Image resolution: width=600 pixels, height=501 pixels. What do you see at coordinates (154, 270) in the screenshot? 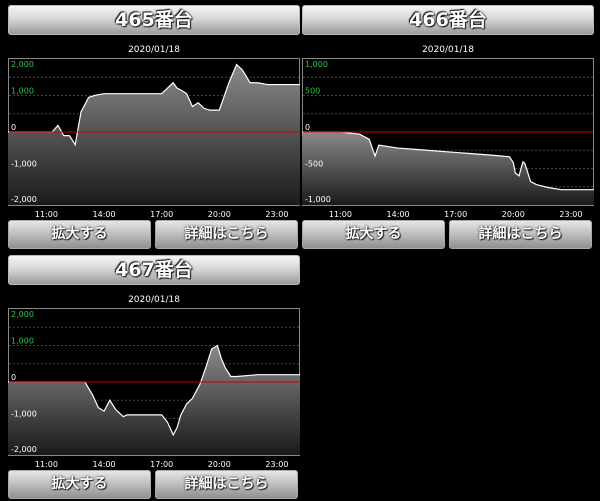
I see `machine-title-467: 467番台` at bounding box center [154, 270].